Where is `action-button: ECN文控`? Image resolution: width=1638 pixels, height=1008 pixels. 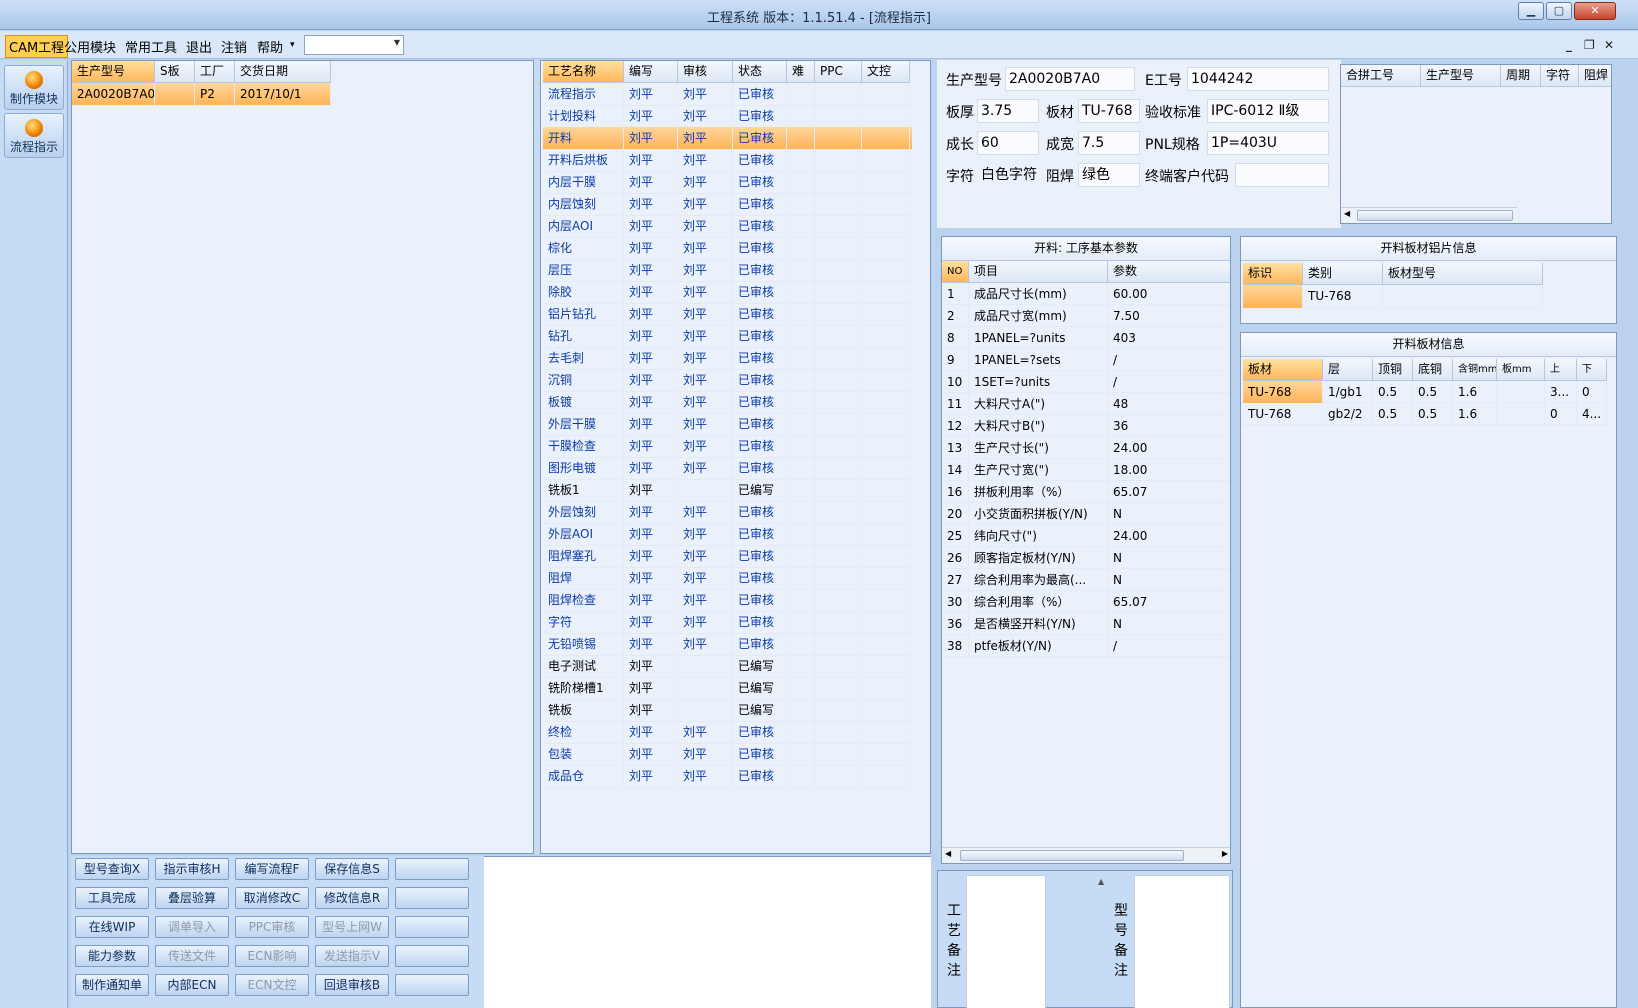 action-button: ECN文控 is located at coordinates (272, 985).